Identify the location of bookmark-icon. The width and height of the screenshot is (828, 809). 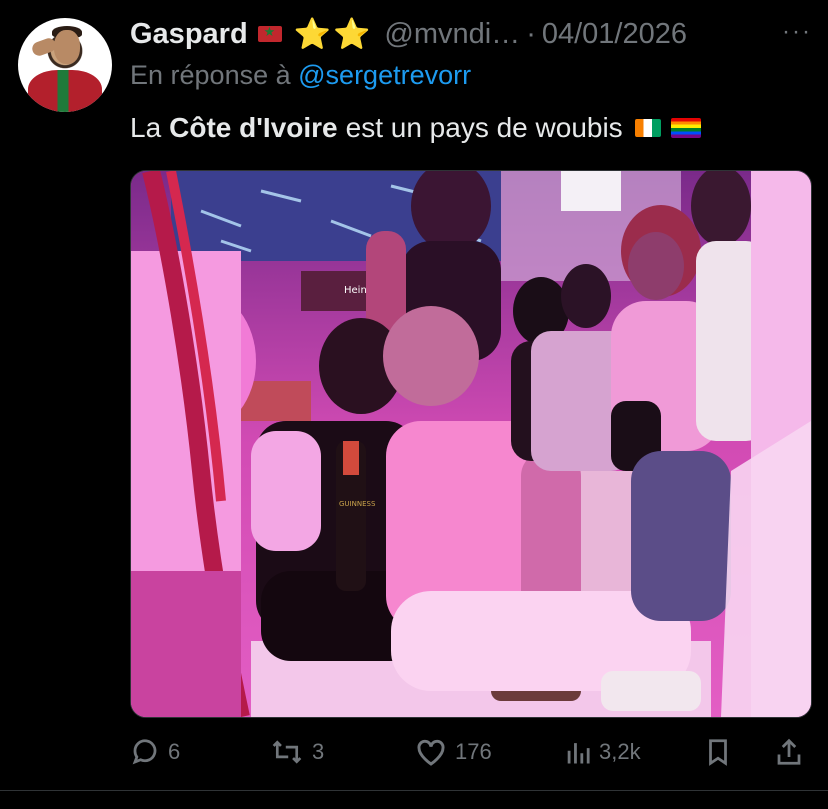
(718, 752).